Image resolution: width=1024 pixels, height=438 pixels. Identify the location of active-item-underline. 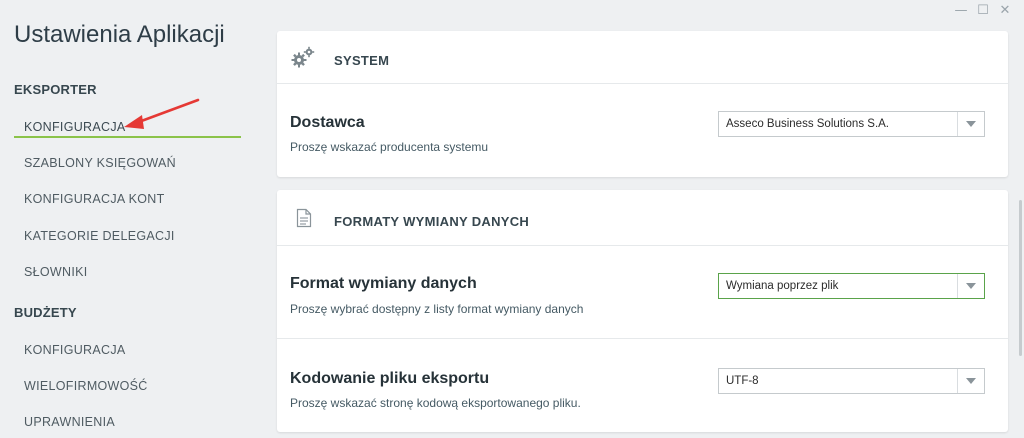
(127, 137).